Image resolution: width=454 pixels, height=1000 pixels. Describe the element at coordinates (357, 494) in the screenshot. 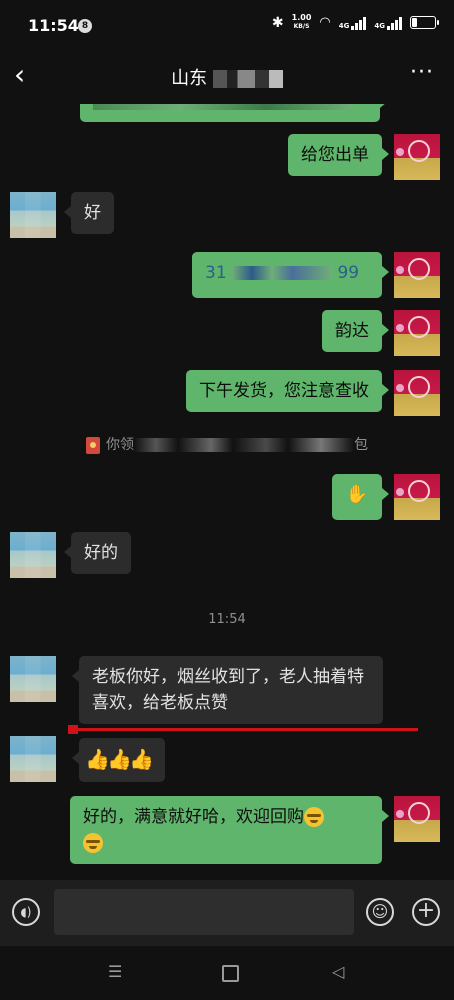

I see `handshake-emoji-icon: ✋` at that location.